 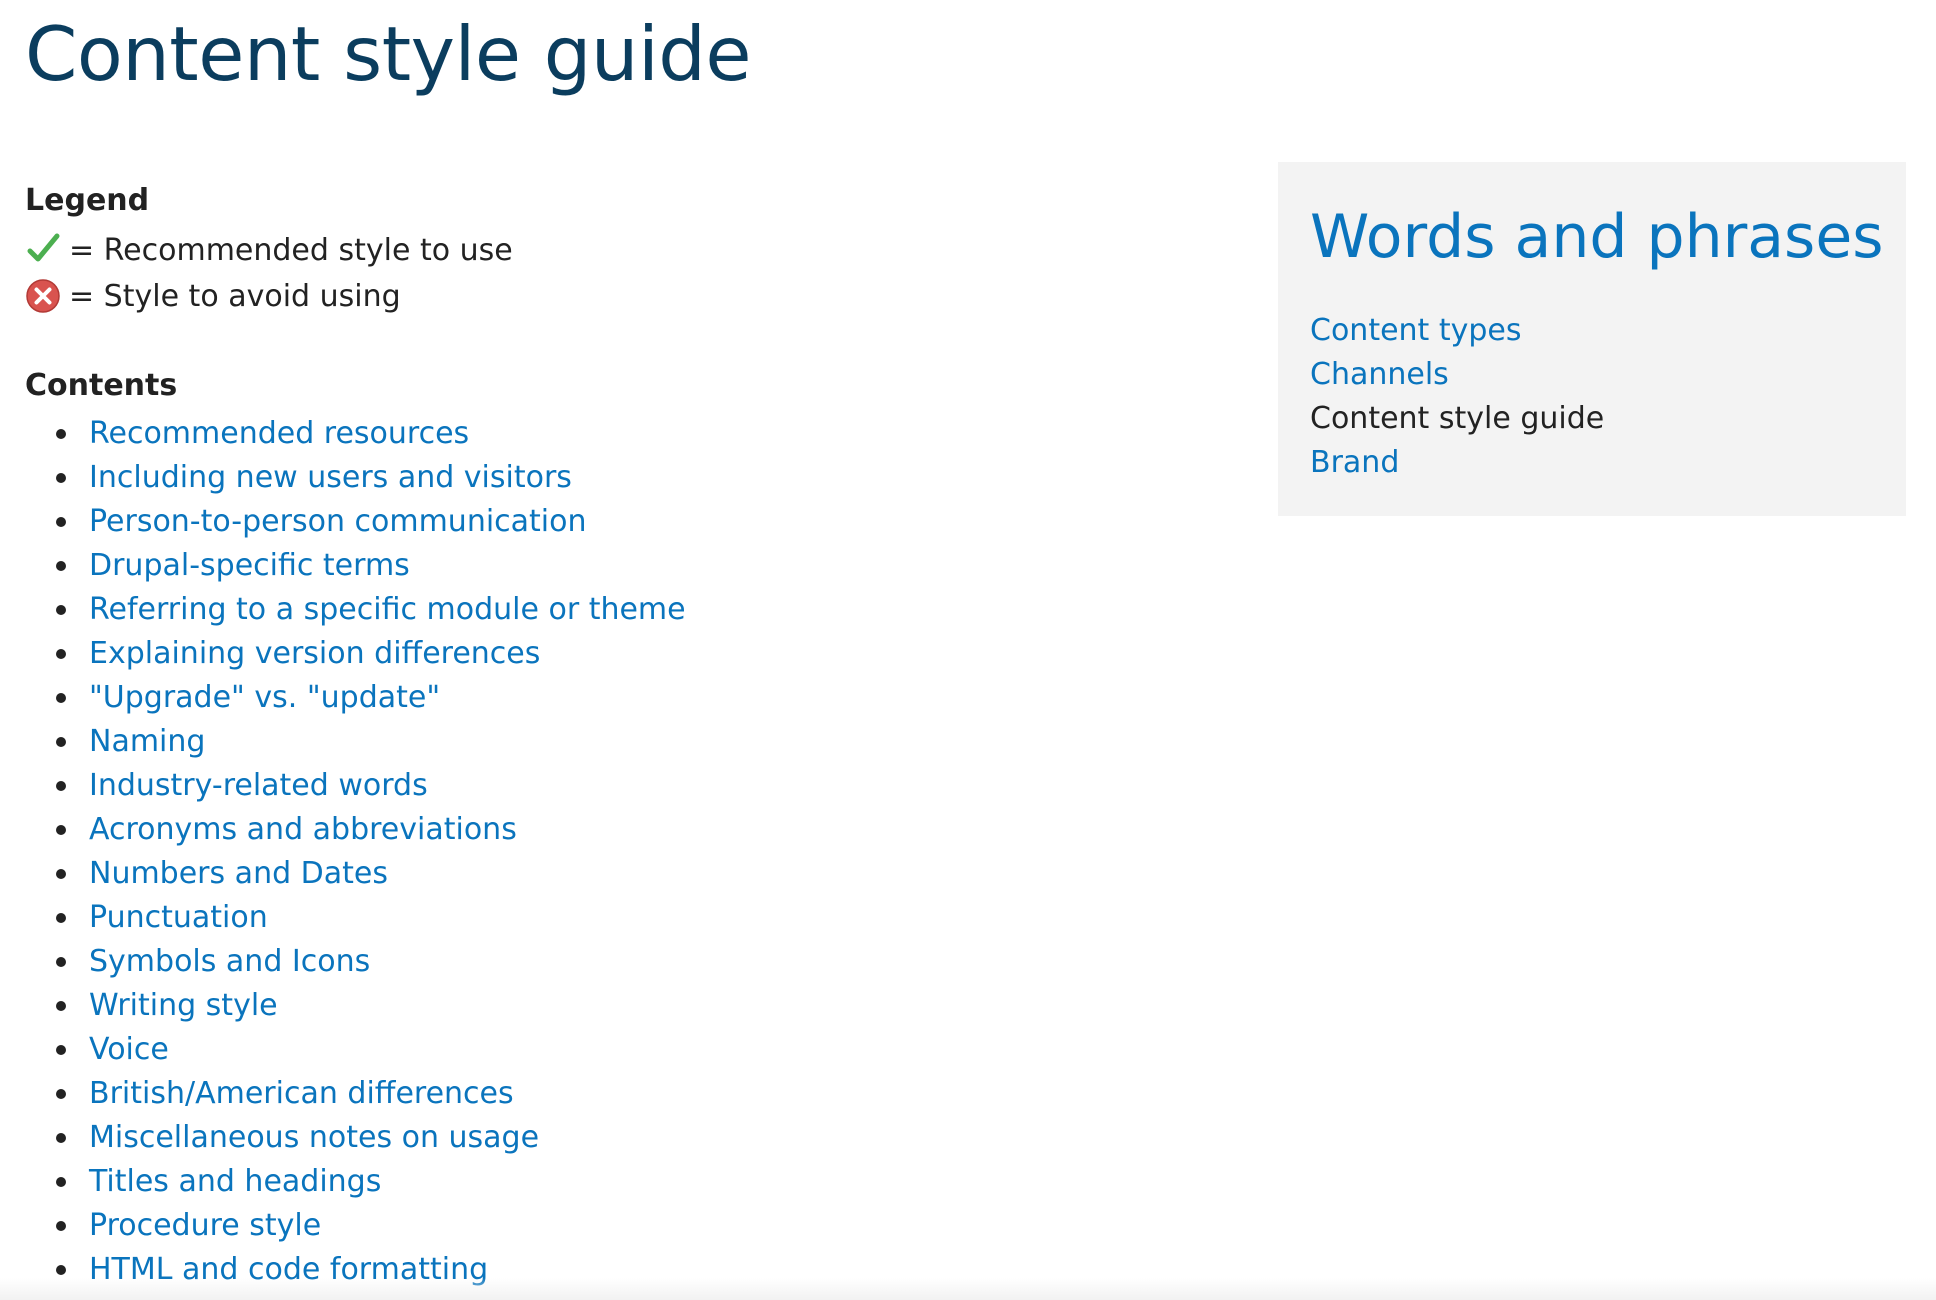 What do you see at coordinates (301, 1093) in the screenshot?
I see `contents-link: British/American differences` at bounding box center [301, 1093].